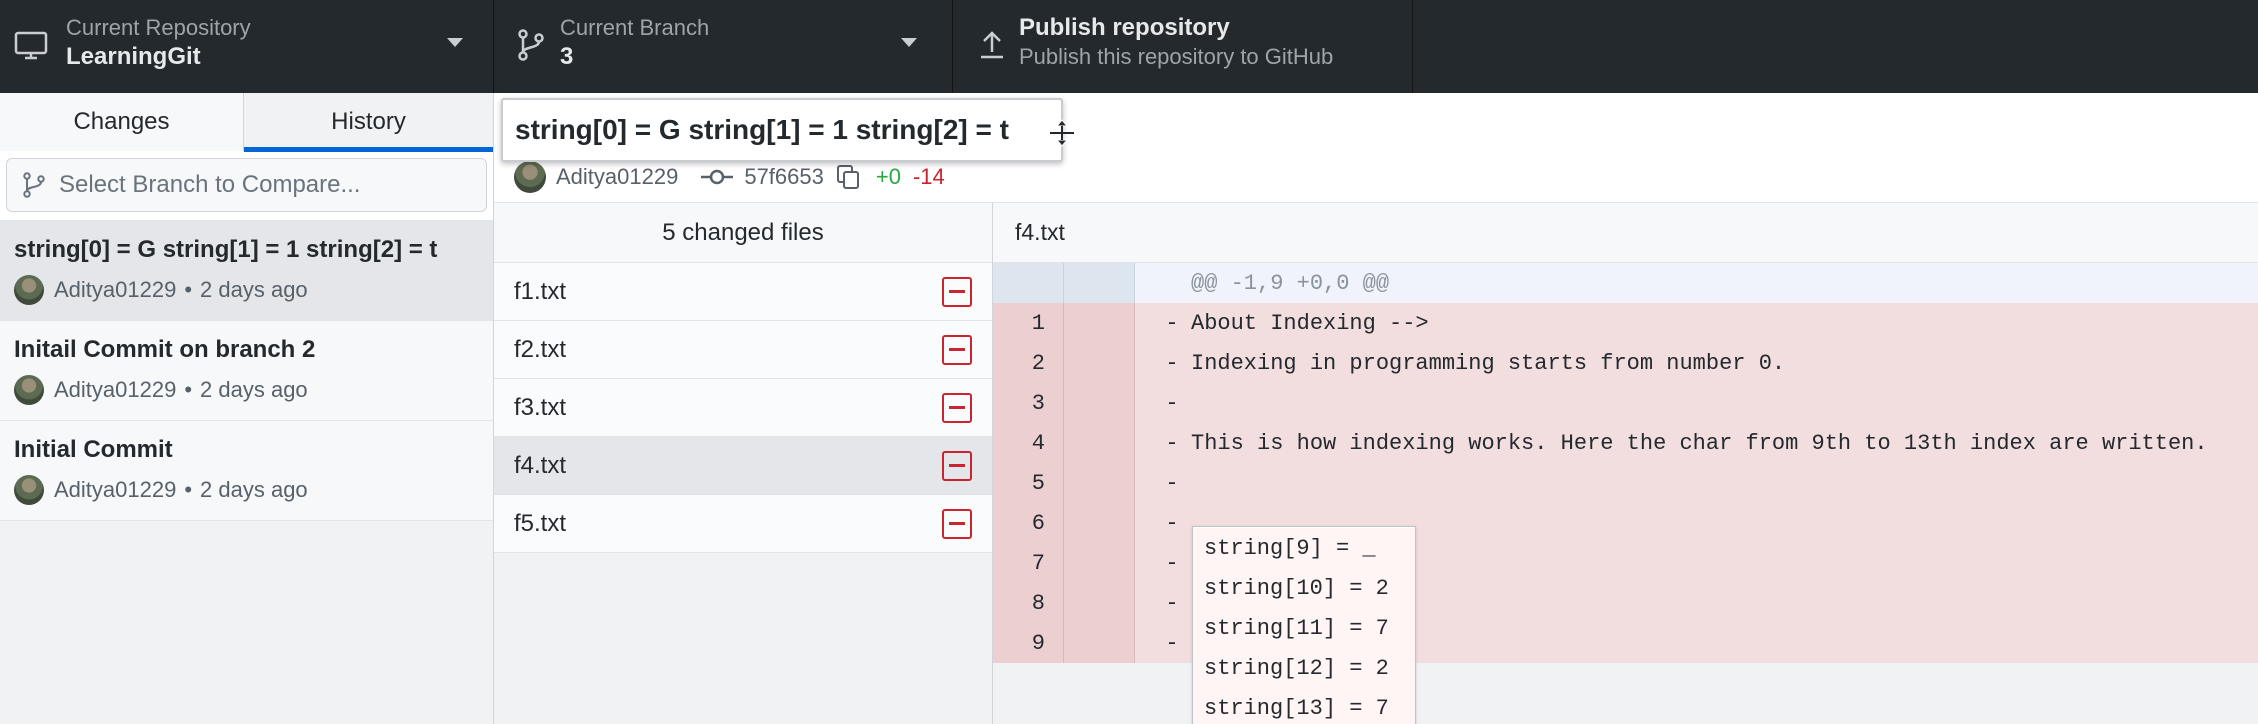 Image resolution: width=2258 pixels, height=724 pixels. Describe the element at coordinates (888, 176) in the screenshot. I see `additions-count: +0` at that location.